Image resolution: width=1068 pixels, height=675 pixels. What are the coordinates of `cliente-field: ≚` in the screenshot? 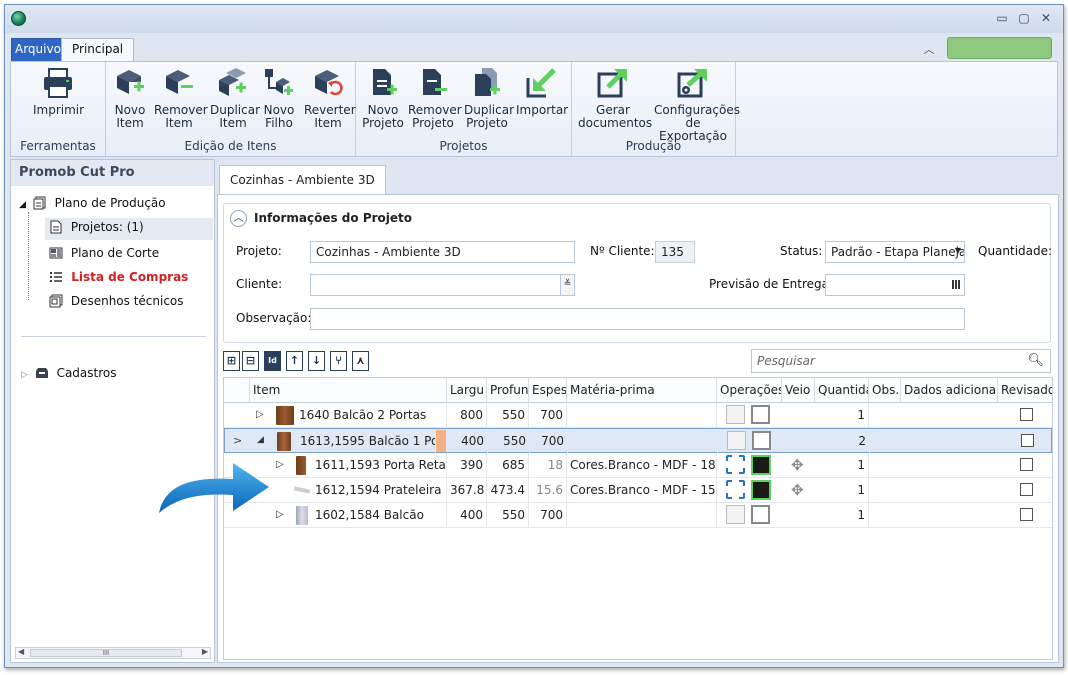 It's located at (442, 285).